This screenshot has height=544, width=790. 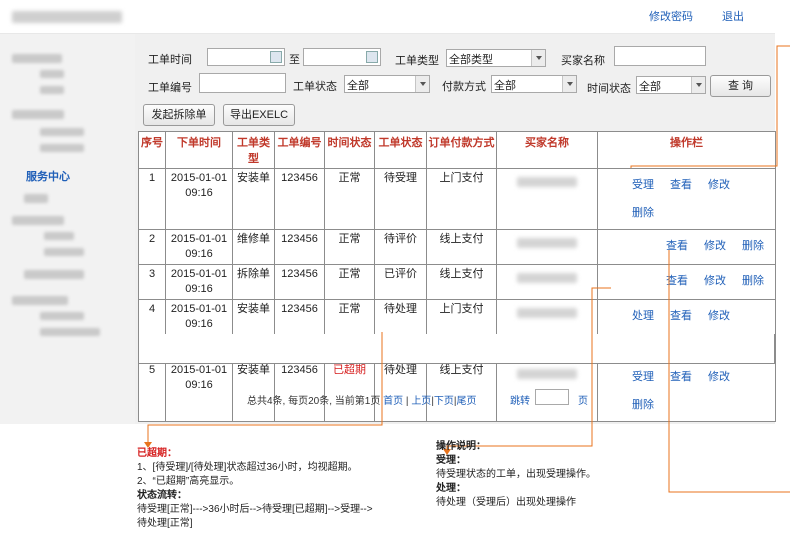 I want to click on column-header: 工单类型, so click(x=253, y=150).